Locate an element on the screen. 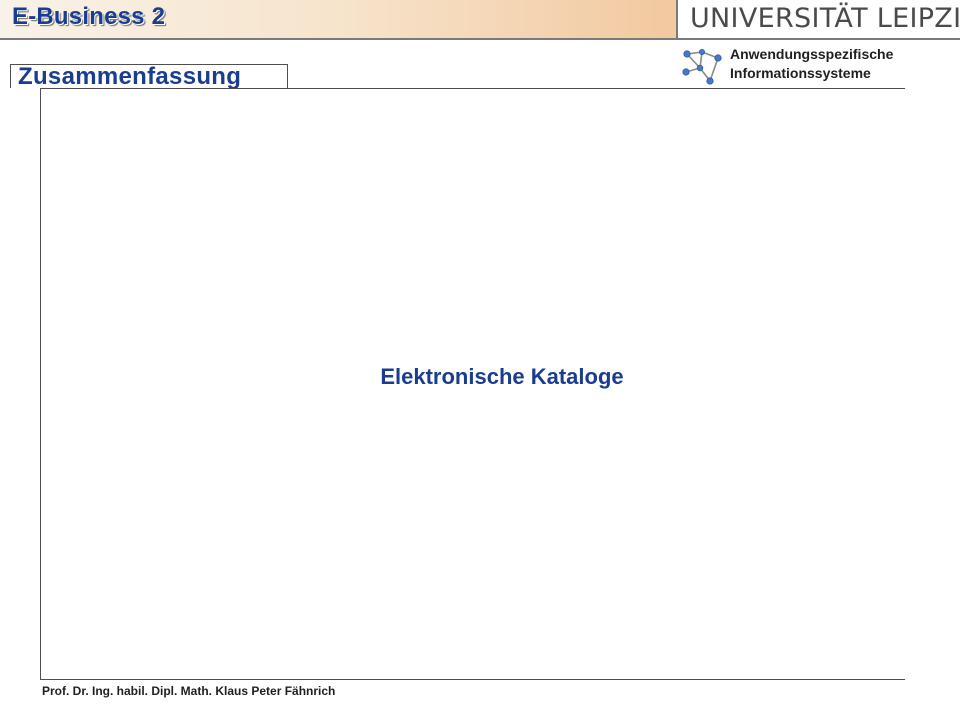 This screenshot has width=960, height=720. section-title: Zusammenfassung is located at coordinates (130, 76).